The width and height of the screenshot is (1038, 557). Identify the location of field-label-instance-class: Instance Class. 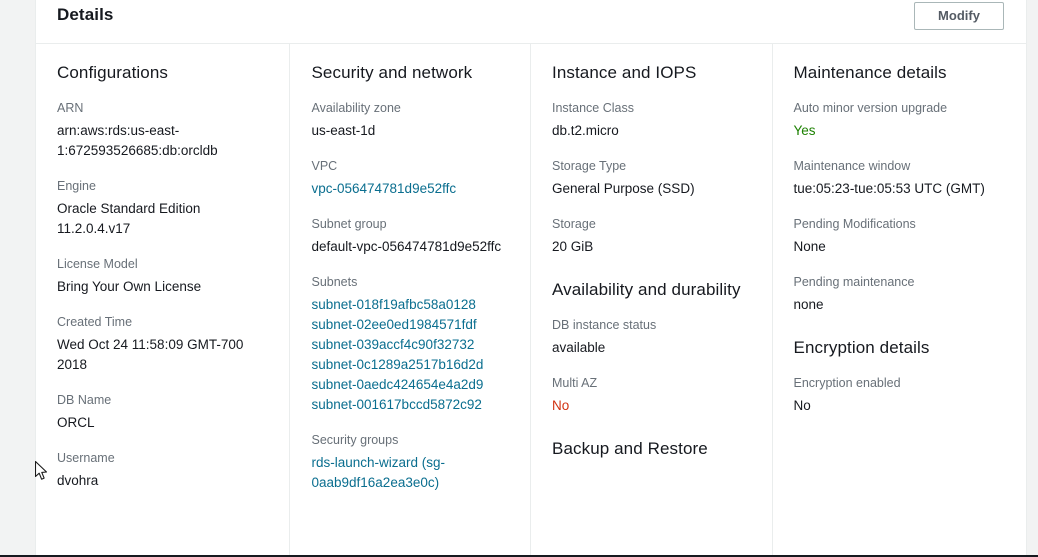
(593, 108).